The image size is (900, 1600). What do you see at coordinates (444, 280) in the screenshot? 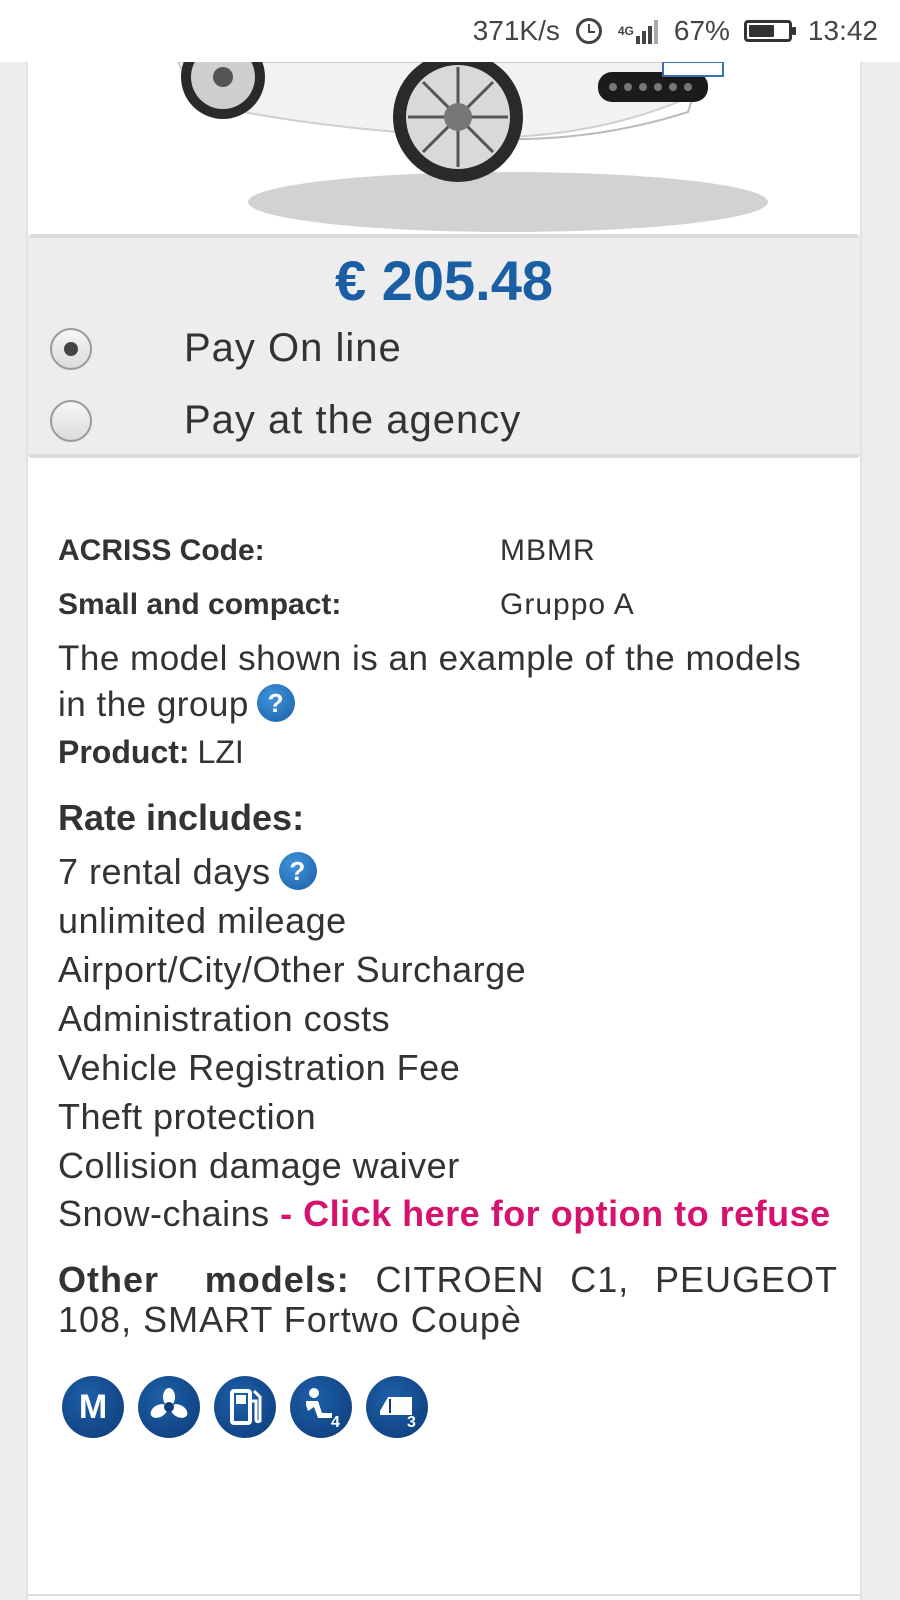
I see `total-price: € 205.48` at bounding box center [444, 280].